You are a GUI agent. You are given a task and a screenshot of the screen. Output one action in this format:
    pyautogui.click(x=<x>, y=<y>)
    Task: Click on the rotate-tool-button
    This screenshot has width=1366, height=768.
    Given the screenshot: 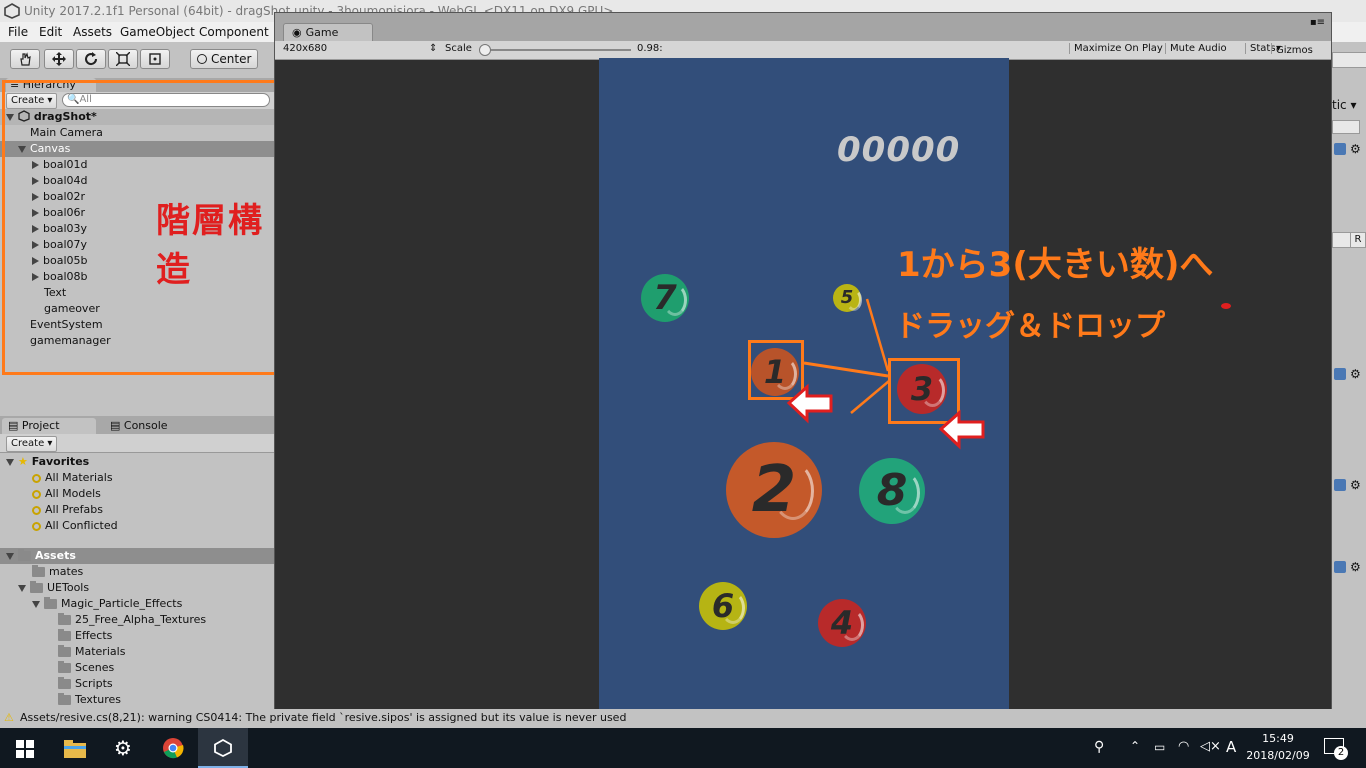 What is the action you would take?
    pyautogui.click(x=91, y=59)
    